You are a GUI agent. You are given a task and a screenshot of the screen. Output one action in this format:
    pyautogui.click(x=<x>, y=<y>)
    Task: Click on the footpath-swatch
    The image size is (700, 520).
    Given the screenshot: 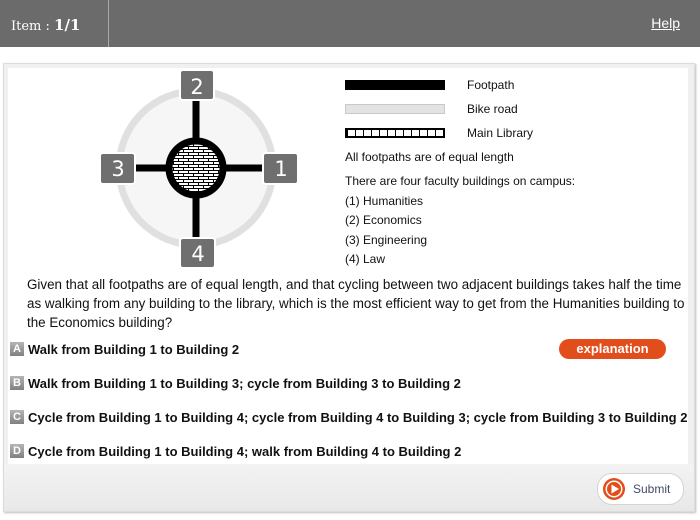 What is the action you would take?
    pyautogui.click(x=395, y=85)
    